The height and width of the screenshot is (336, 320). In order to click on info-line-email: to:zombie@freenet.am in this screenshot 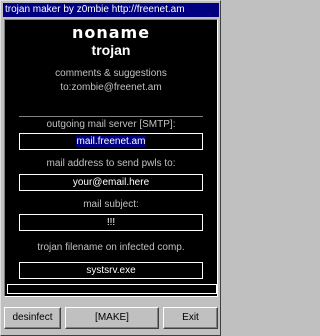, I will do `click(111, 87)`.